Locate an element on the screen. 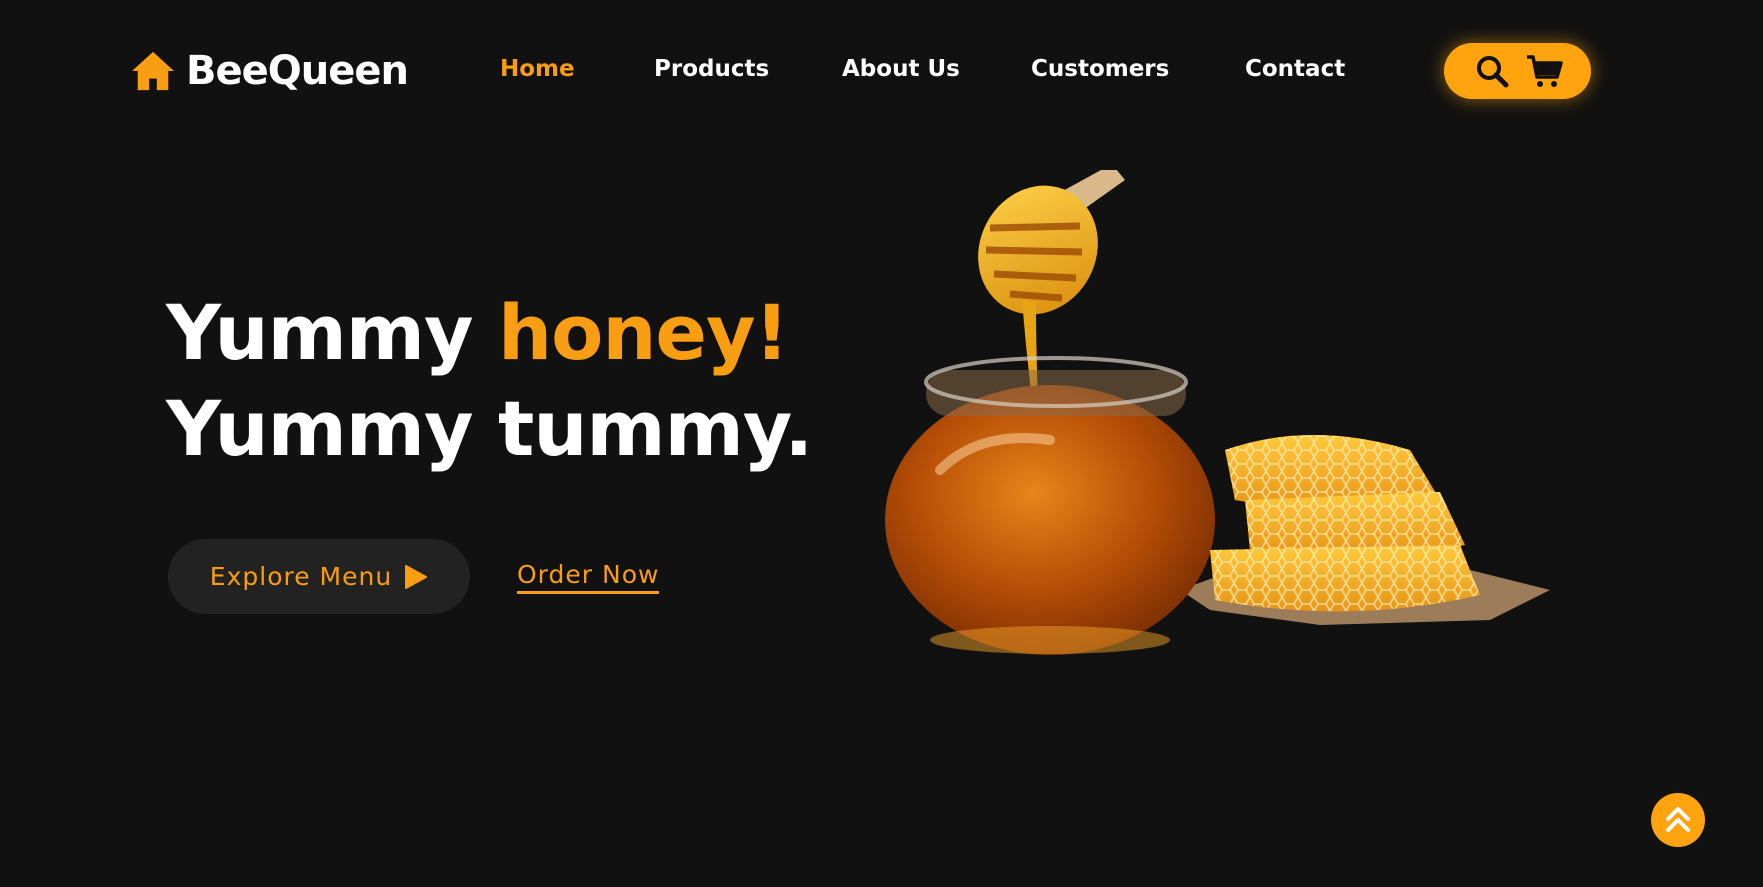  play-icon is located at coordinates (416, 576).